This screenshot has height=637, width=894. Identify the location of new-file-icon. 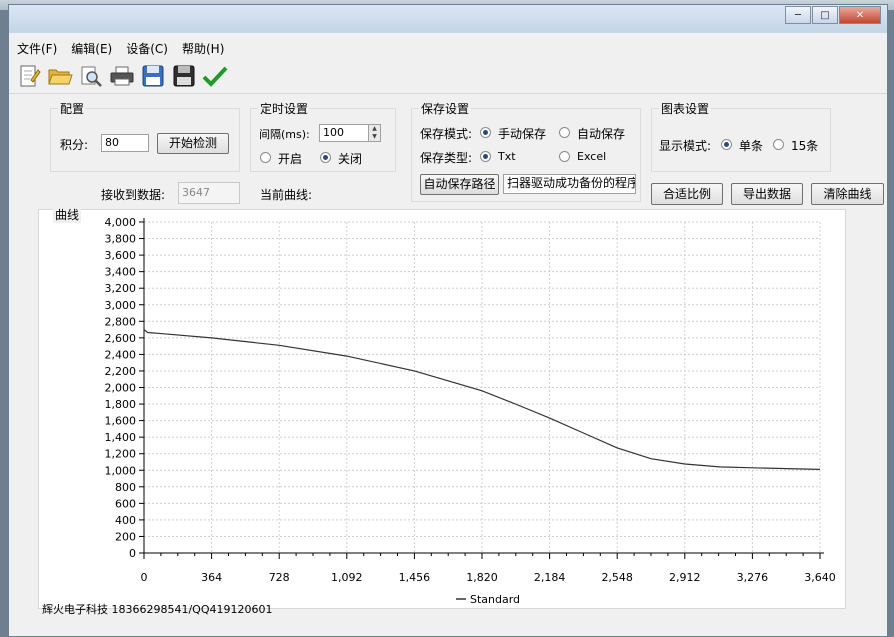
(30, 76).